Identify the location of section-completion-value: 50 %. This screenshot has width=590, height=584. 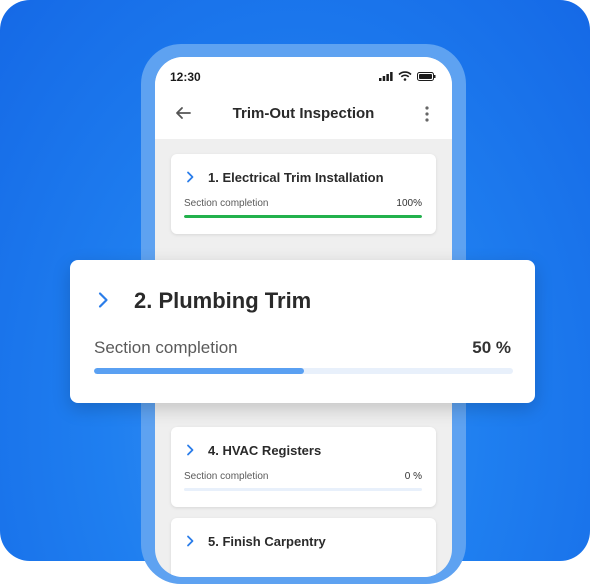
(491, 347).